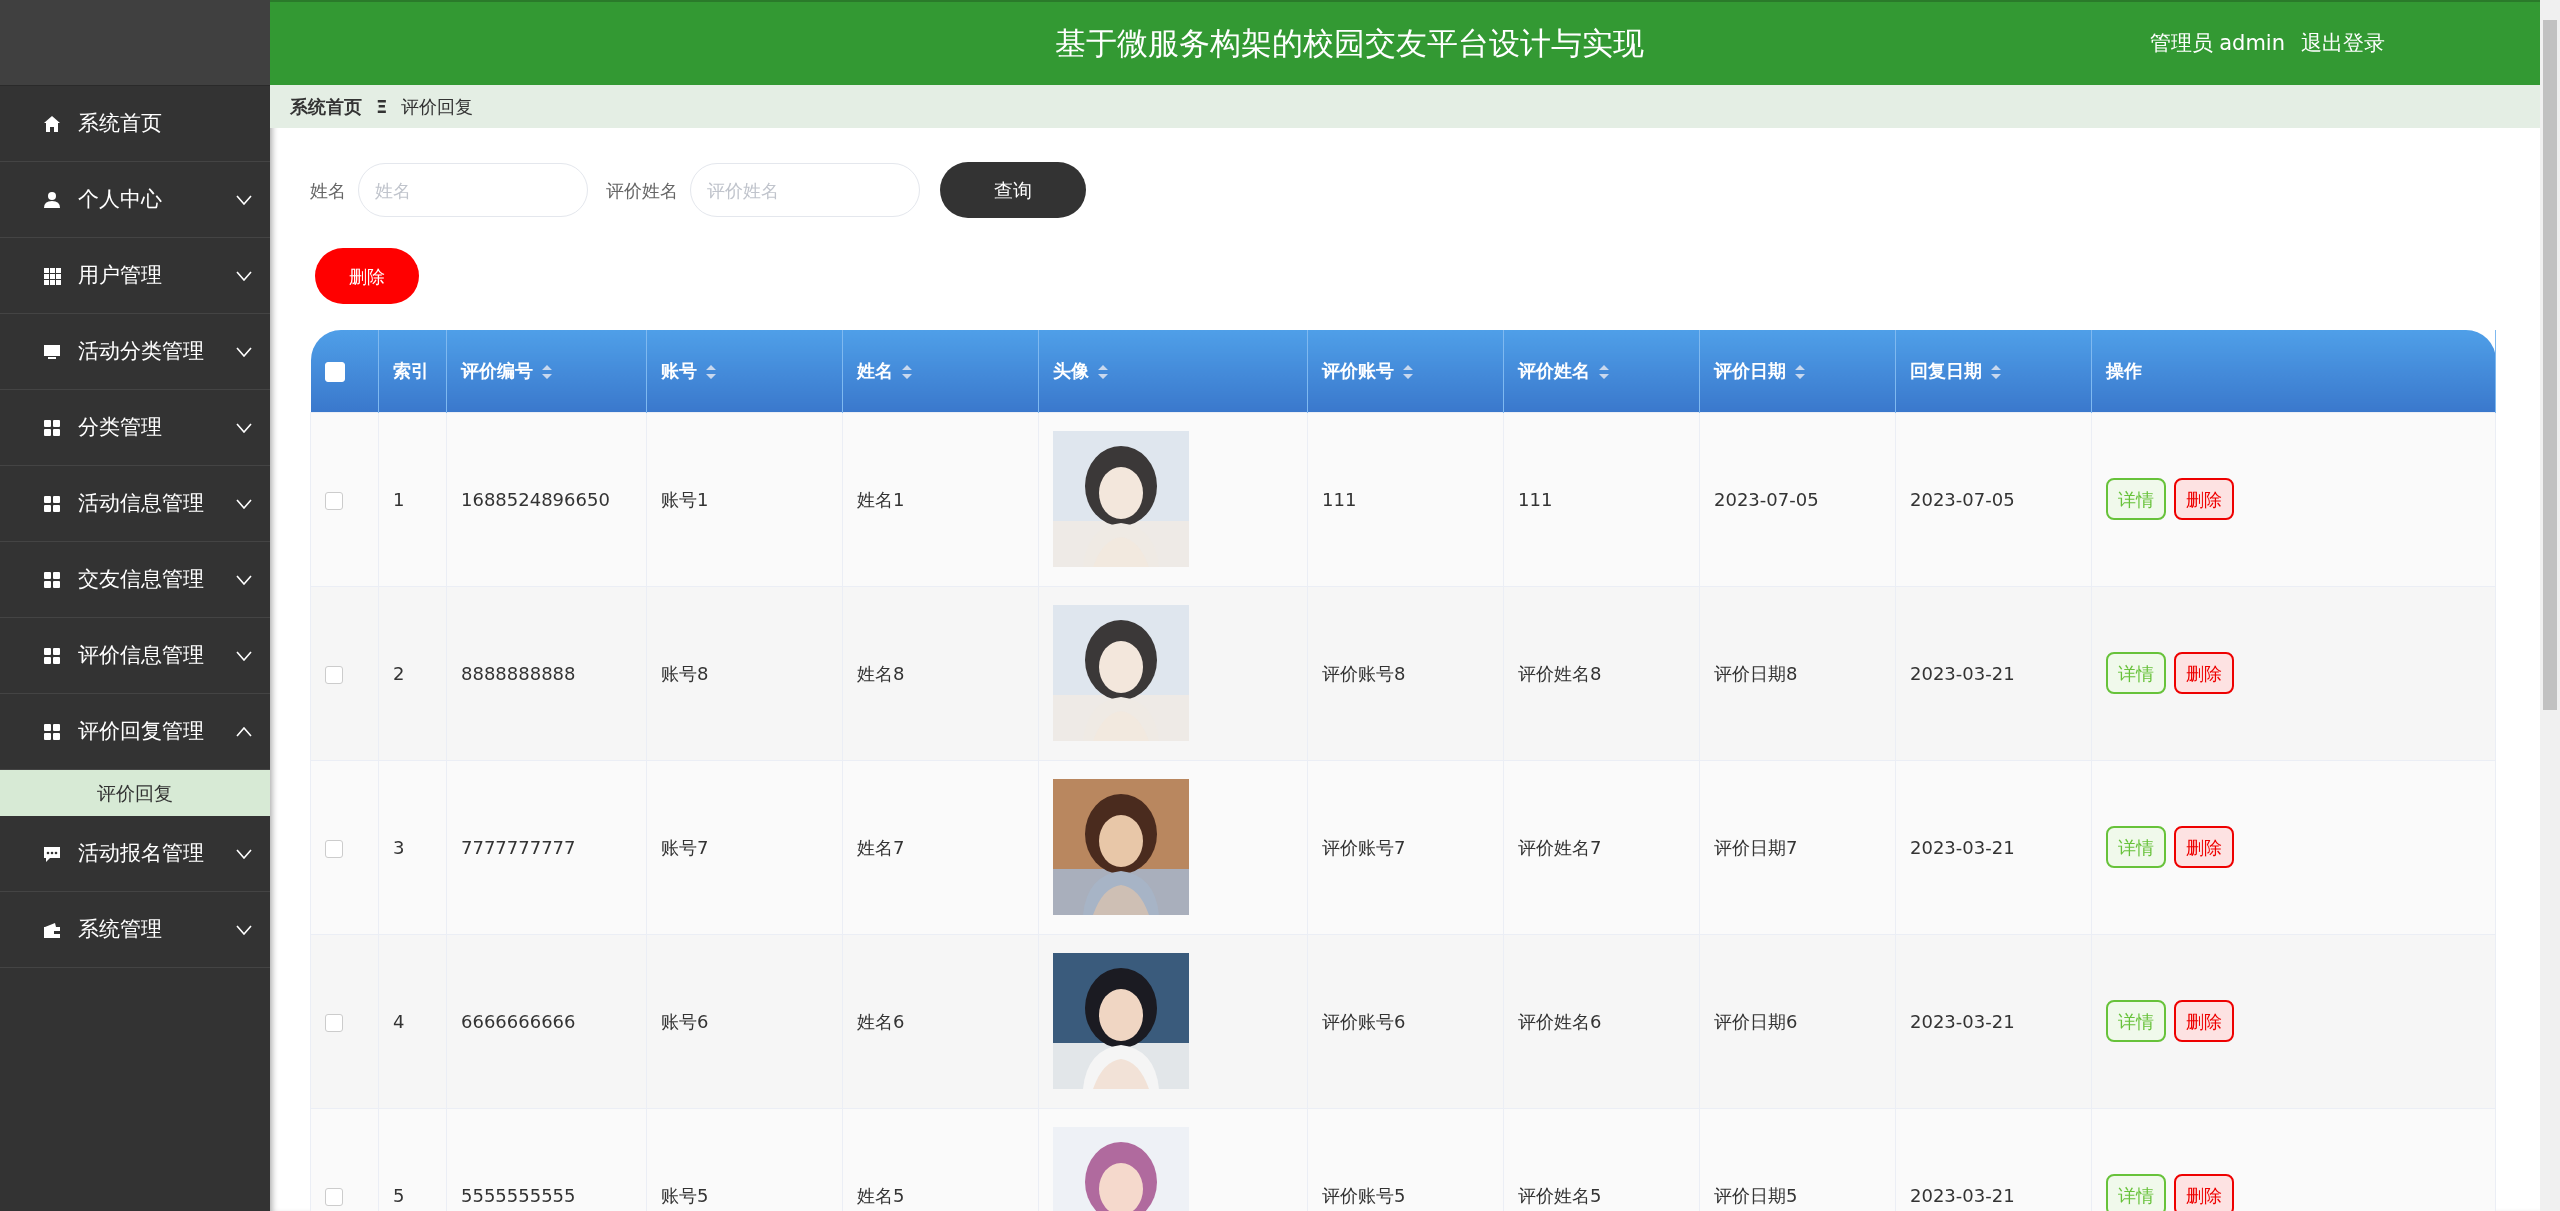 This screenshot has height=1211, width=2560. What do you see at coordinates (546, 1159) in the screenshot?
I see `table-cell: 5555555555` at bounding box center [546, 1159].